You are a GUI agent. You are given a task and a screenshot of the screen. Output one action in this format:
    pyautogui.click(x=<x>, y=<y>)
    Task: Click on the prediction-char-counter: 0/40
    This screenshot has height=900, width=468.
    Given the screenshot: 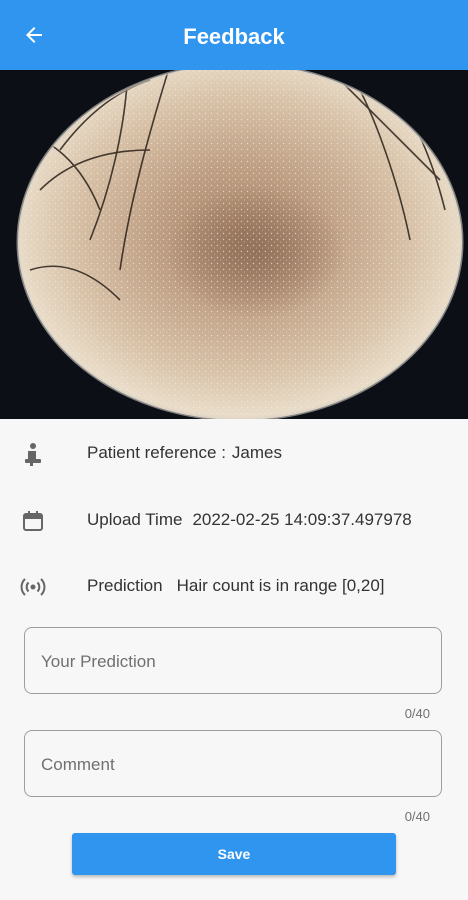 What is the action you would take?
    pyautogui.click(x=417, y=713)
    